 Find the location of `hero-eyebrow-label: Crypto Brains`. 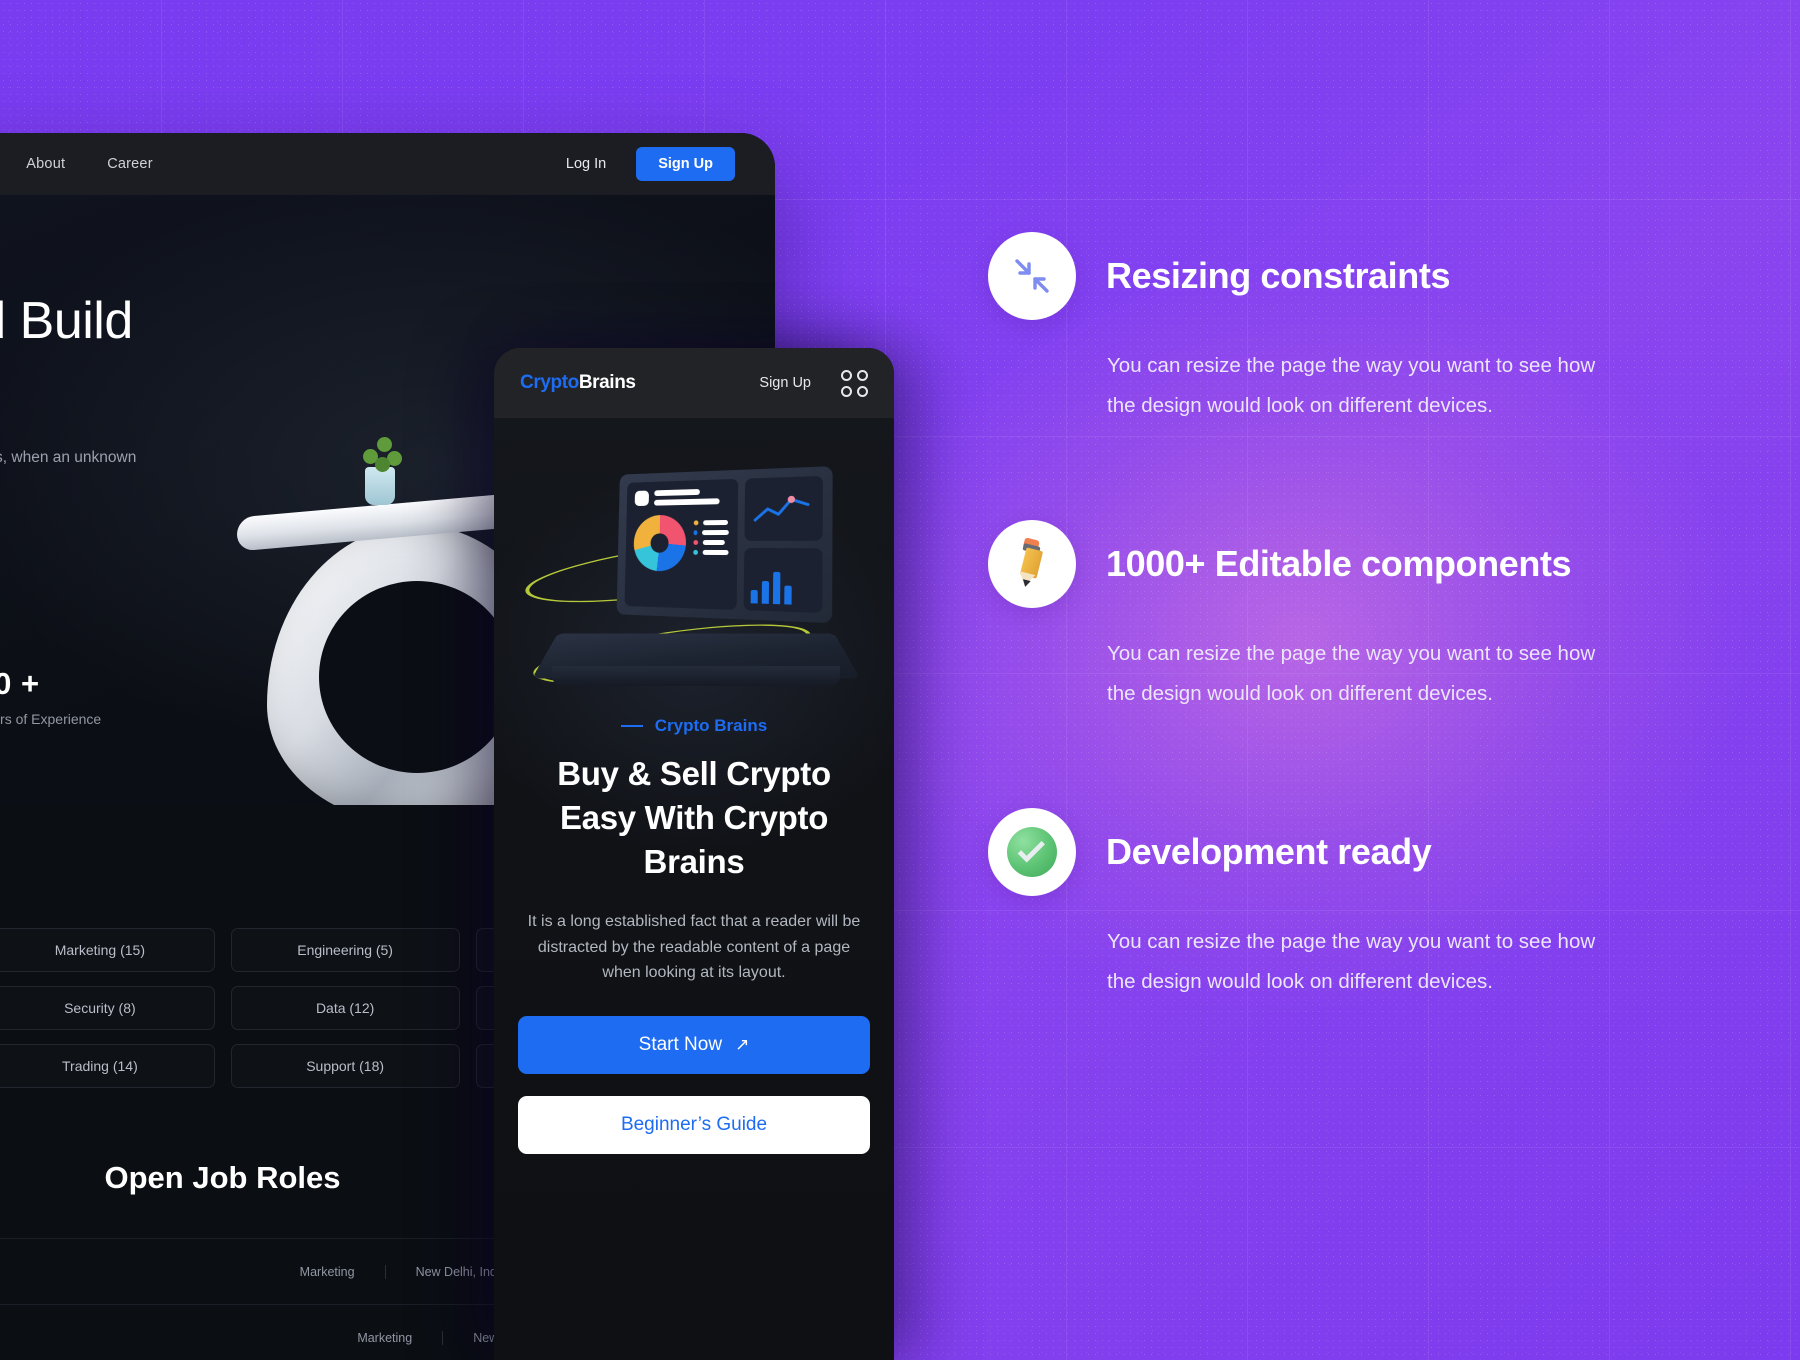

hero-eyebrow-label: Crypto Brains is located at coordinates (711, 725).